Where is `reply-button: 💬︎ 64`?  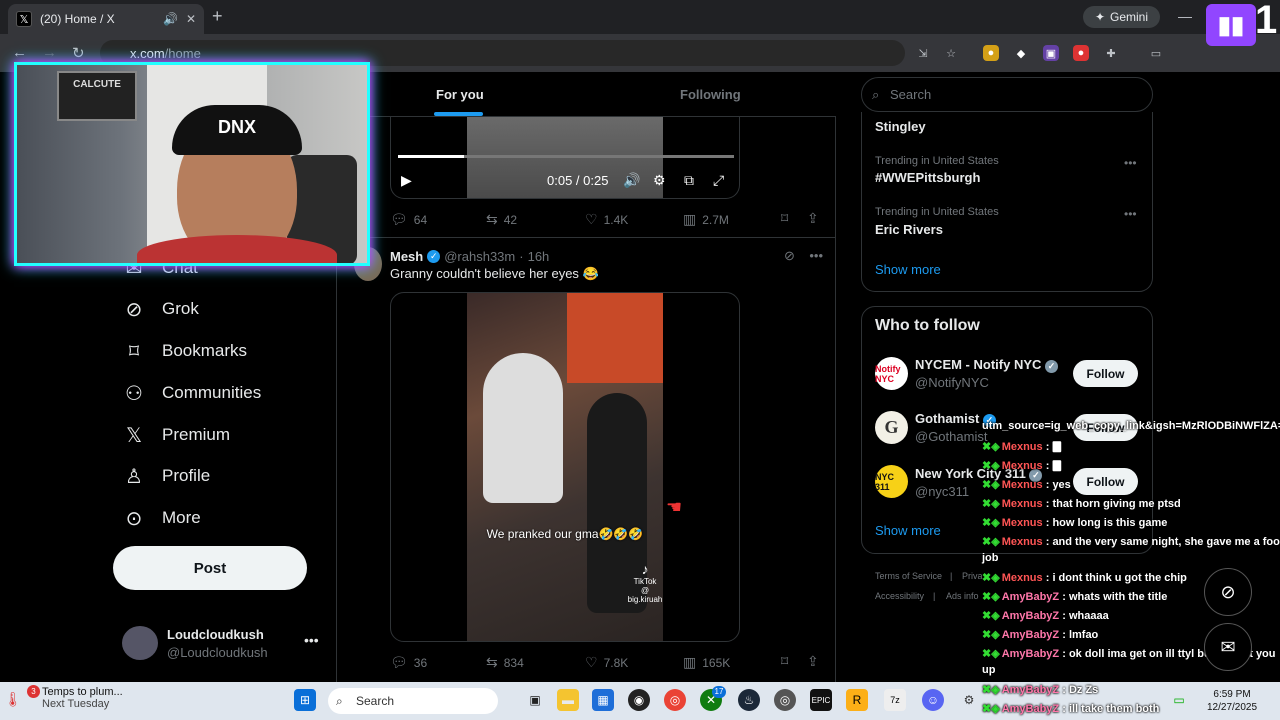
reply-button: 💬︎ 64 is located at coordinates (408, 219).